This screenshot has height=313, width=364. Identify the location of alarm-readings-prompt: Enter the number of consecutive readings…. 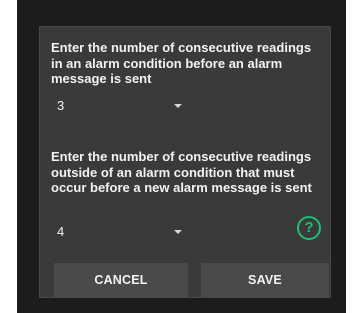
(181, 63).